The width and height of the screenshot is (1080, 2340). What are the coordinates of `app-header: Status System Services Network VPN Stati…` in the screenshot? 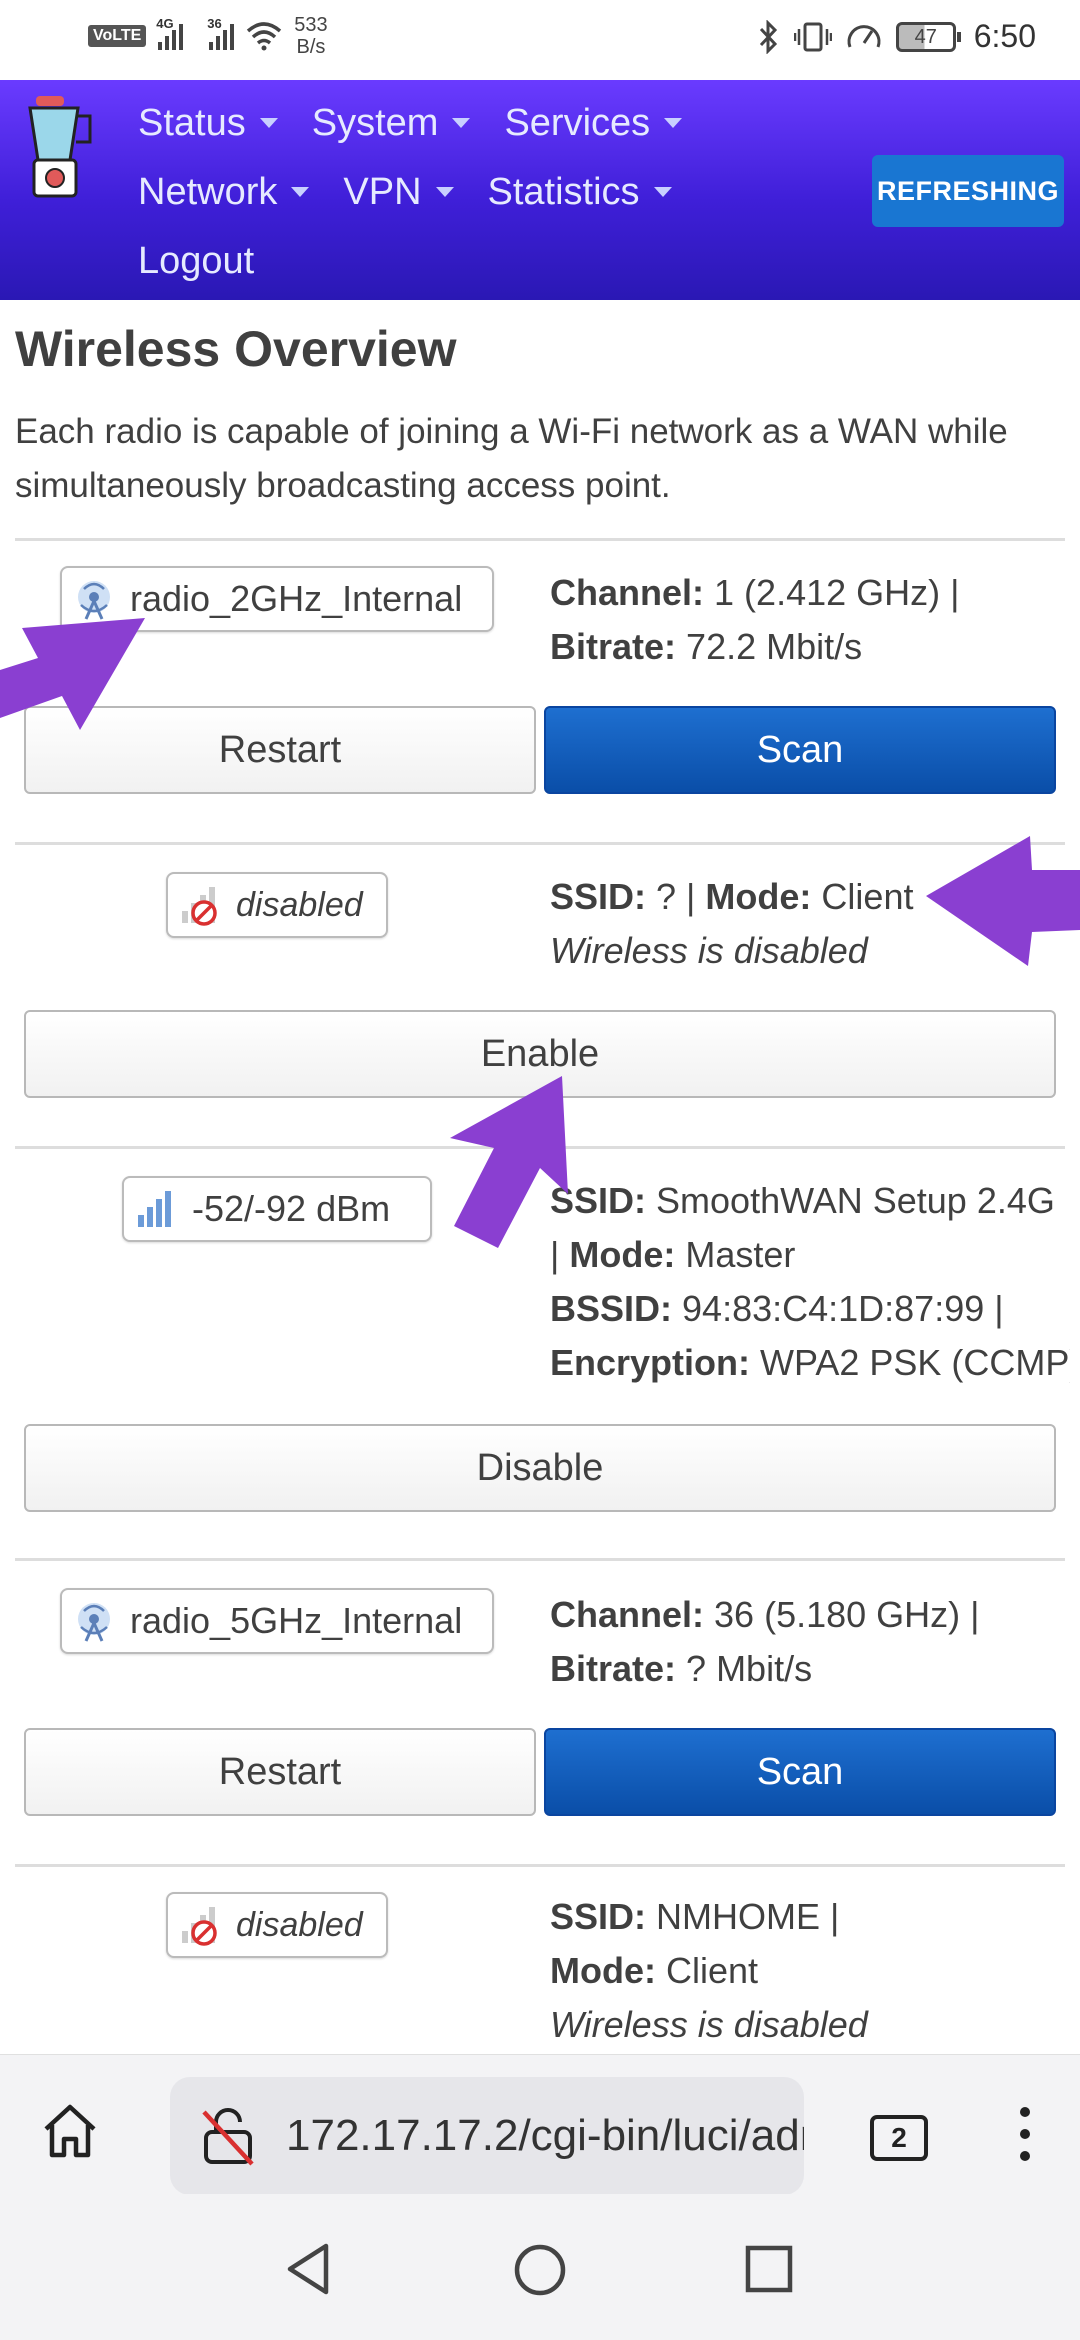 It's located at (540, 190).